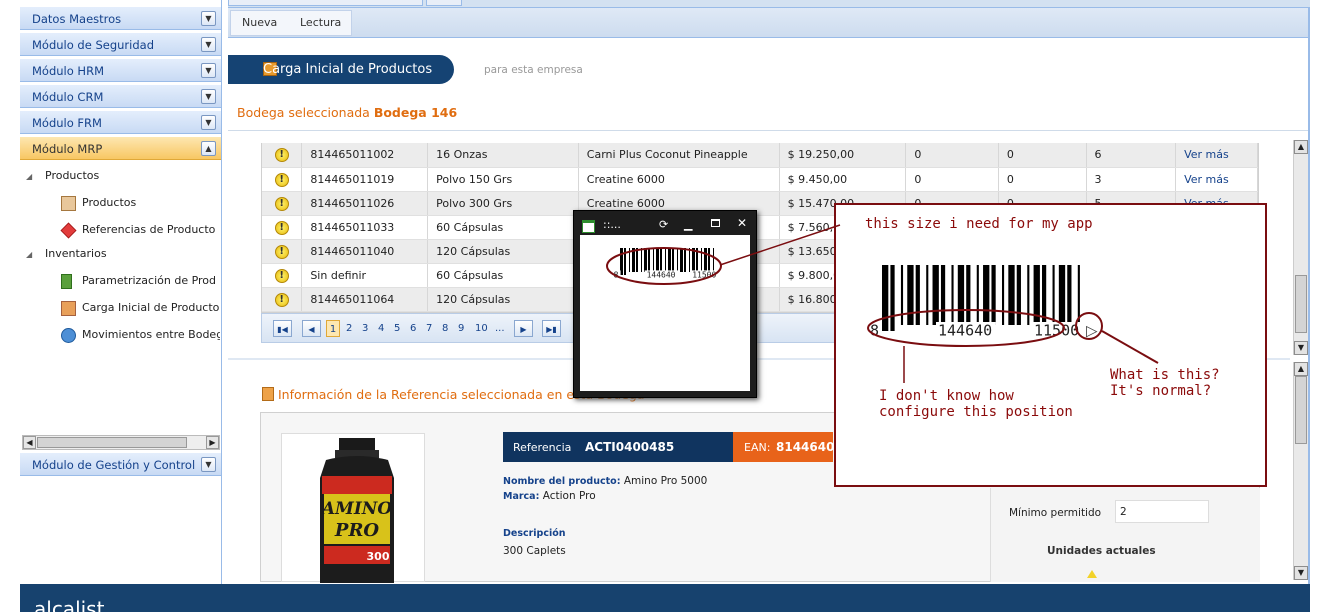  What do you see at coordinates (534, 551) in the screenshot?
I see `desc-value: 300 Caplets` at bounding box center [534, 551].